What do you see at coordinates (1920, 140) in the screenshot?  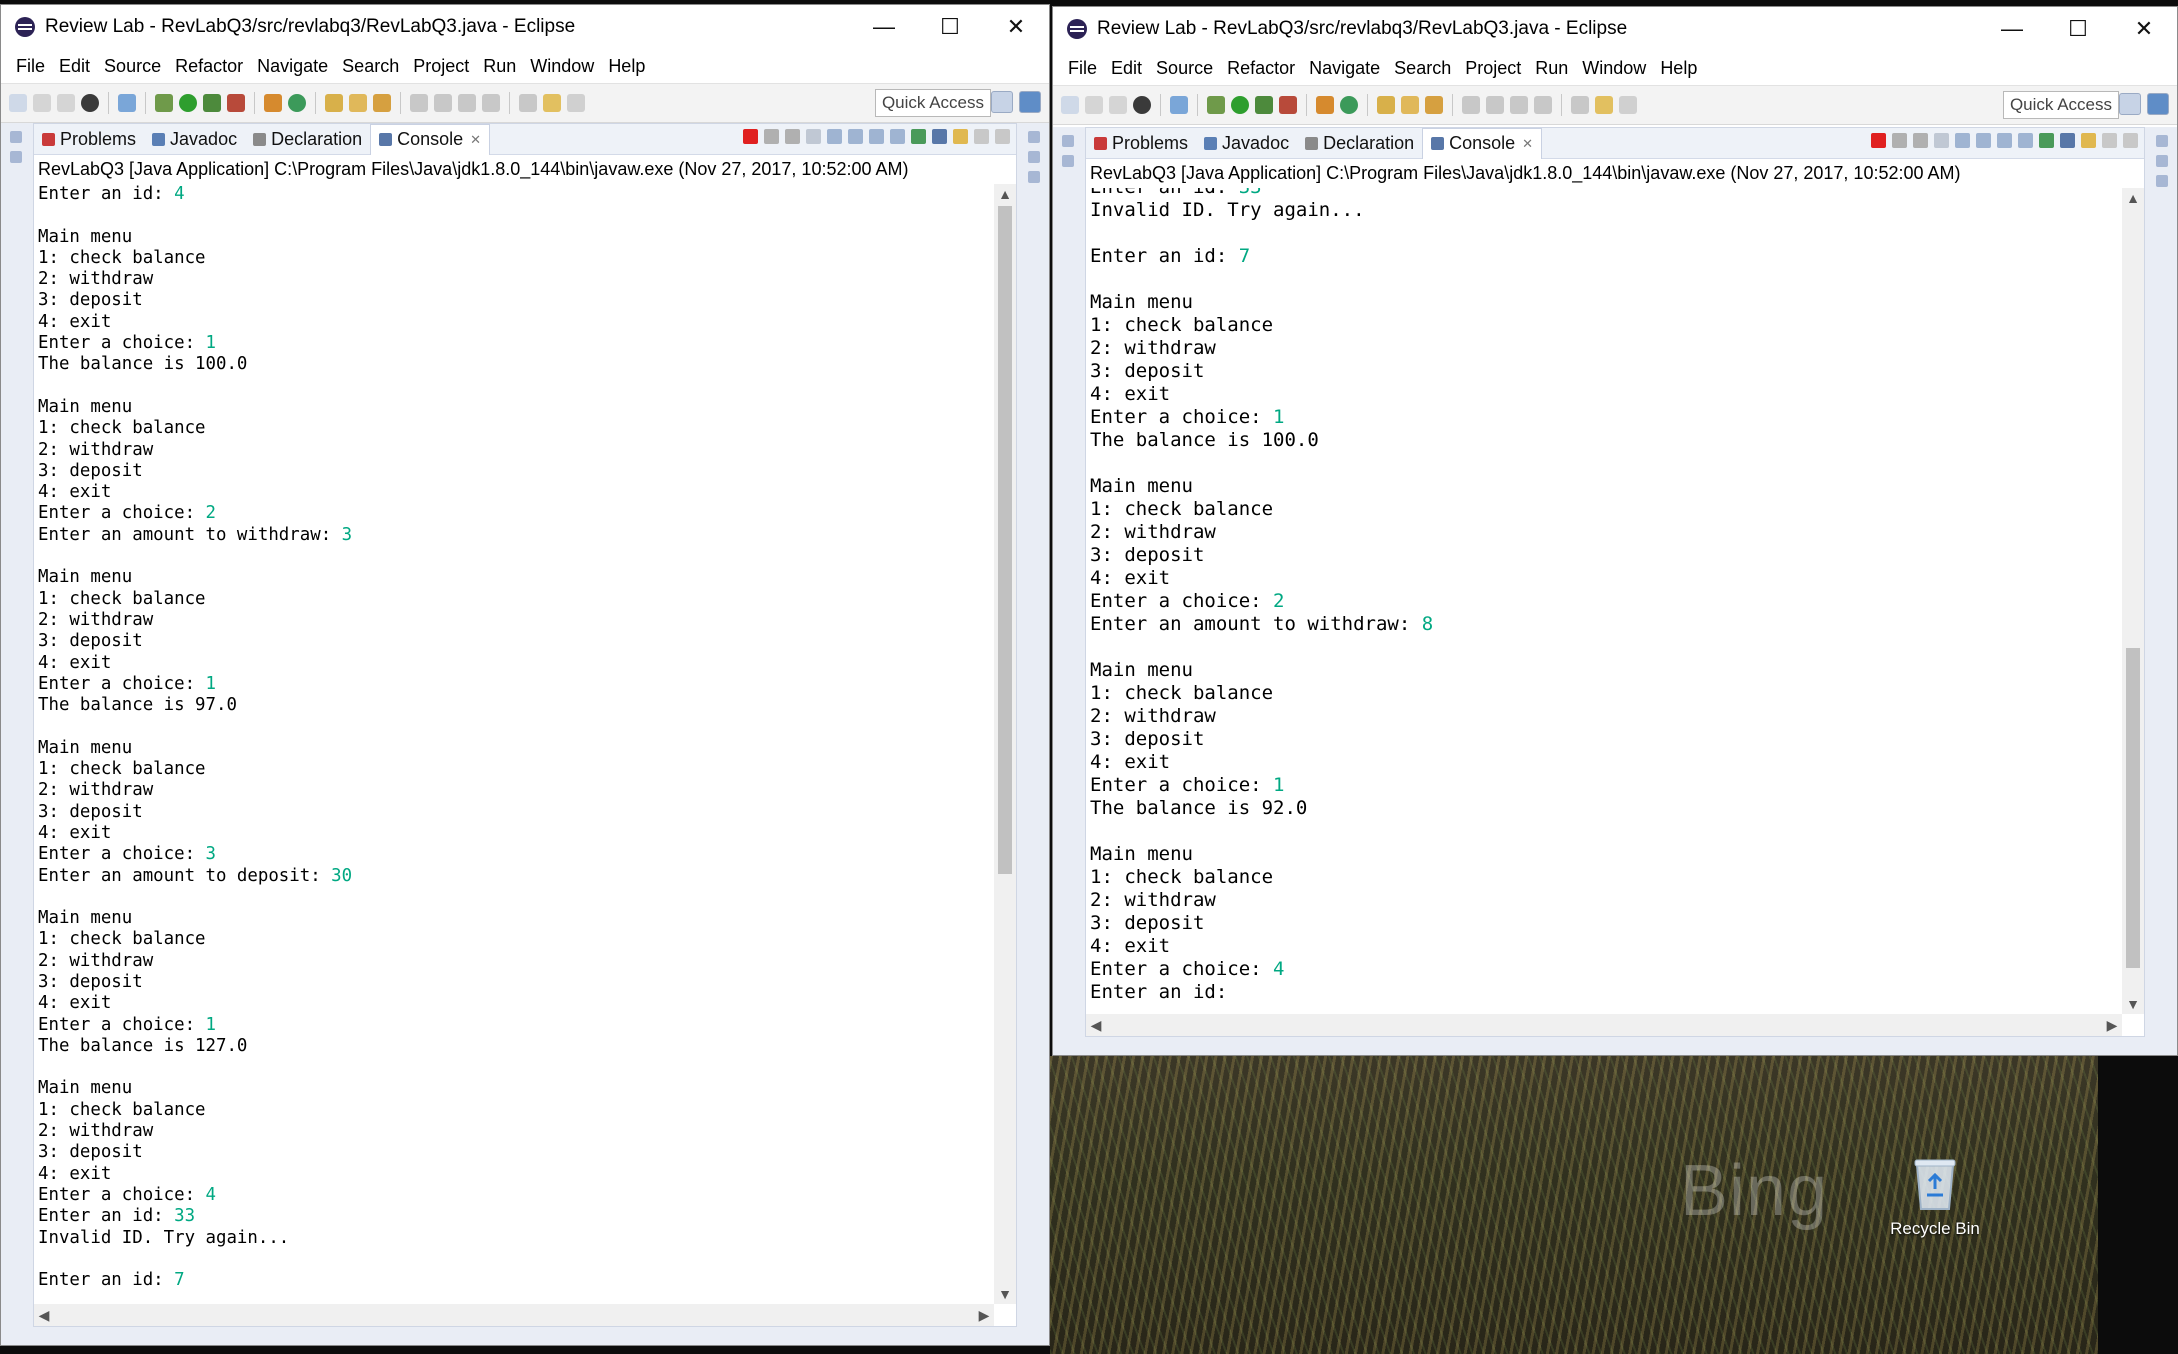 I see `remove-all-icon` at bounding box center [1920, 140].